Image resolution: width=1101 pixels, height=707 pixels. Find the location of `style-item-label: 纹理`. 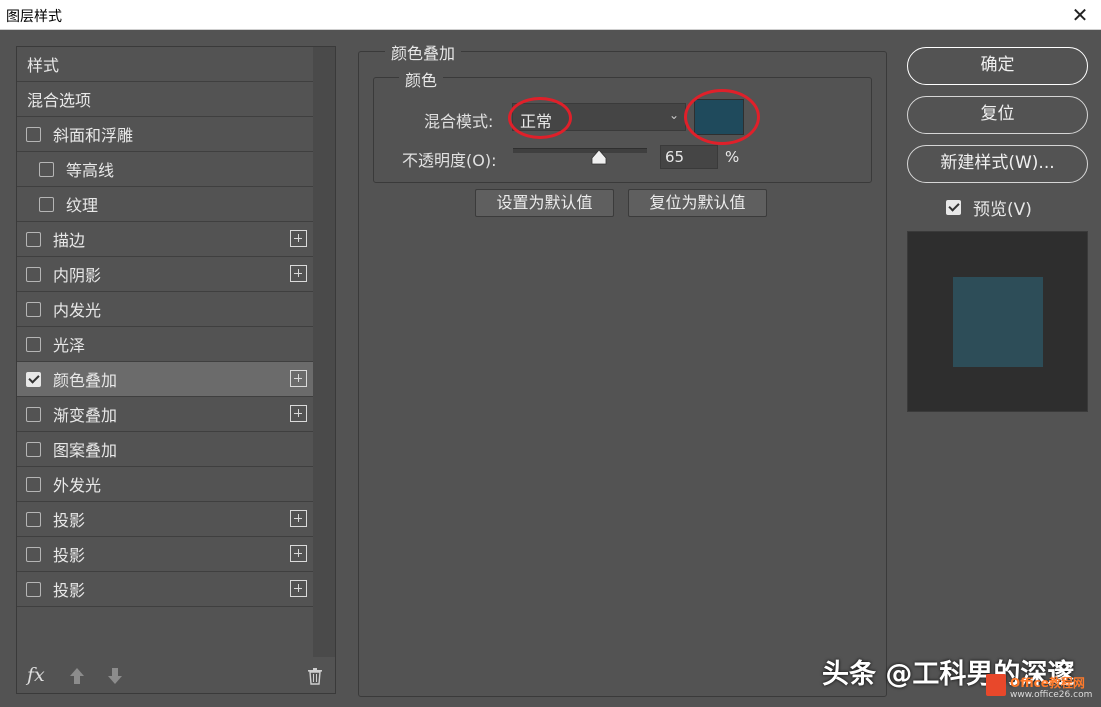

style-item-label: 纹理 is located at coordinates (82, 205).